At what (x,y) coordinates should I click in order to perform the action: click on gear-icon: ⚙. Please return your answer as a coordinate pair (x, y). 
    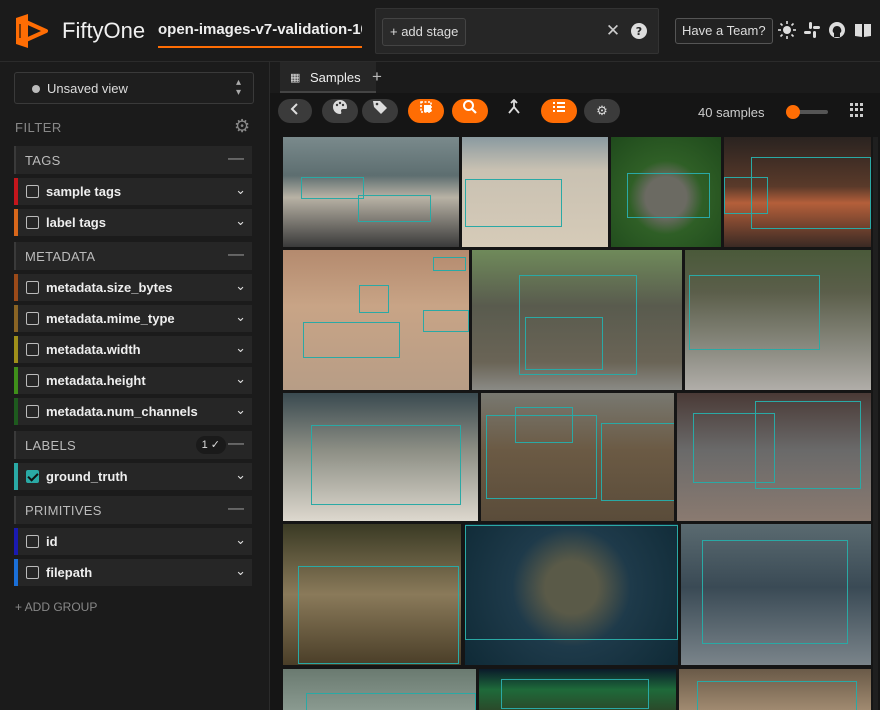
    Looking at the image, I should click on (242, 126).